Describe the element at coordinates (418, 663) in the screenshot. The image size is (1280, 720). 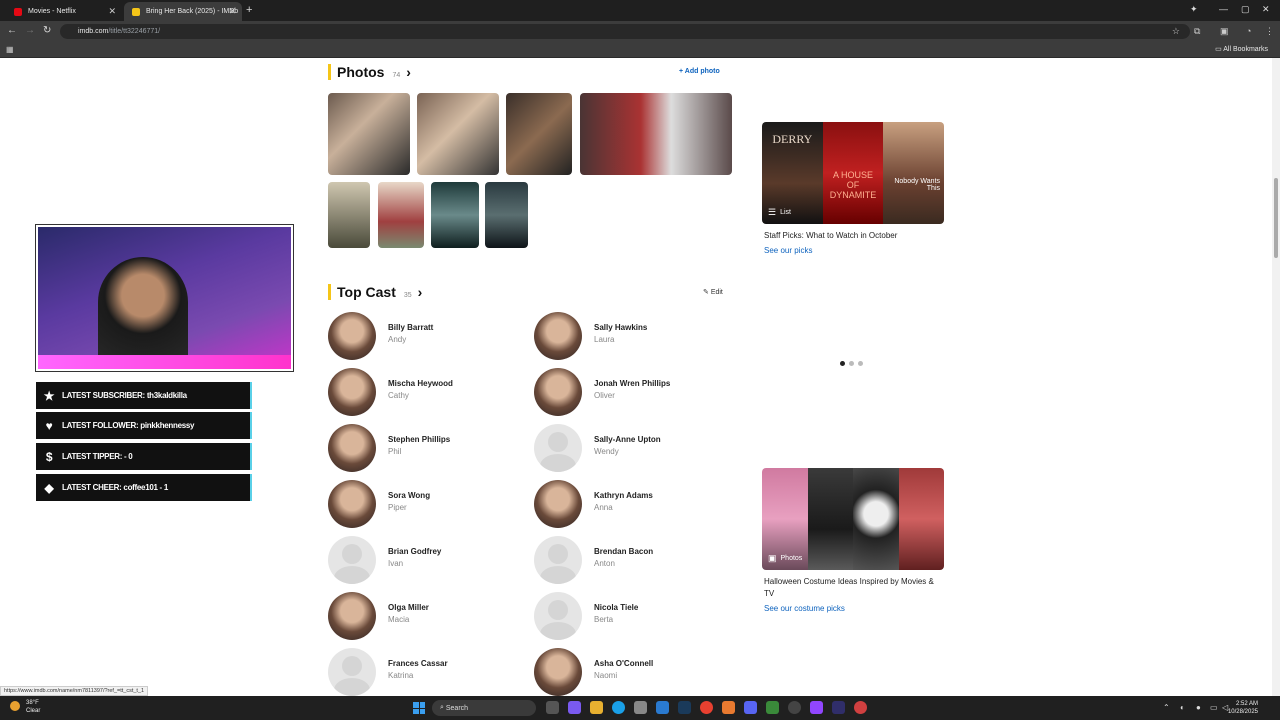
I see `cast-name: Frances Cassar` at that location.